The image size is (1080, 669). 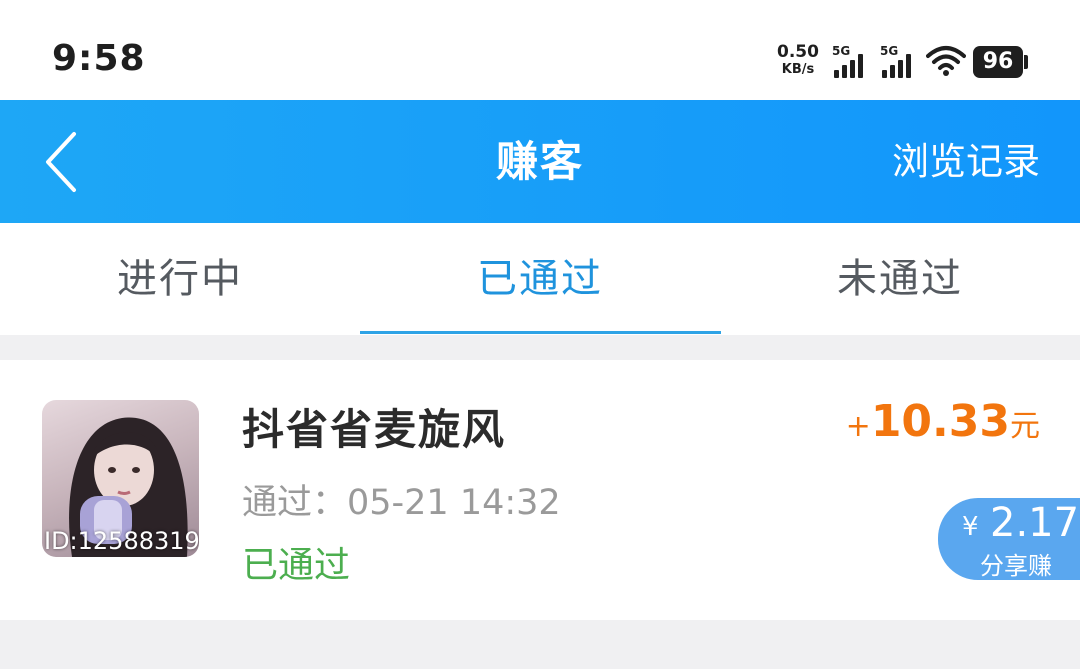 I want to click on net-speed-value: 0.50, so click(x=798, y=52).